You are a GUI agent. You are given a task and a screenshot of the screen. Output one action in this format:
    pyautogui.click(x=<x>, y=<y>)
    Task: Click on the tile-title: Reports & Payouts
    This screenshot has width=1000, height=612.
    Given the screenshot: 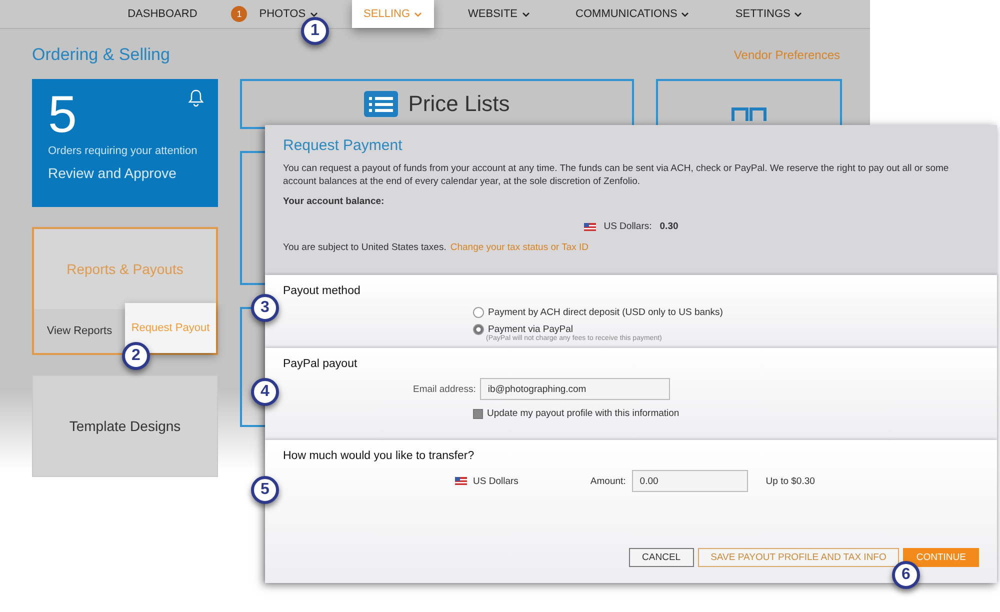 What is the action you would take?
    pyautogui.click(x=125, y=269)
    